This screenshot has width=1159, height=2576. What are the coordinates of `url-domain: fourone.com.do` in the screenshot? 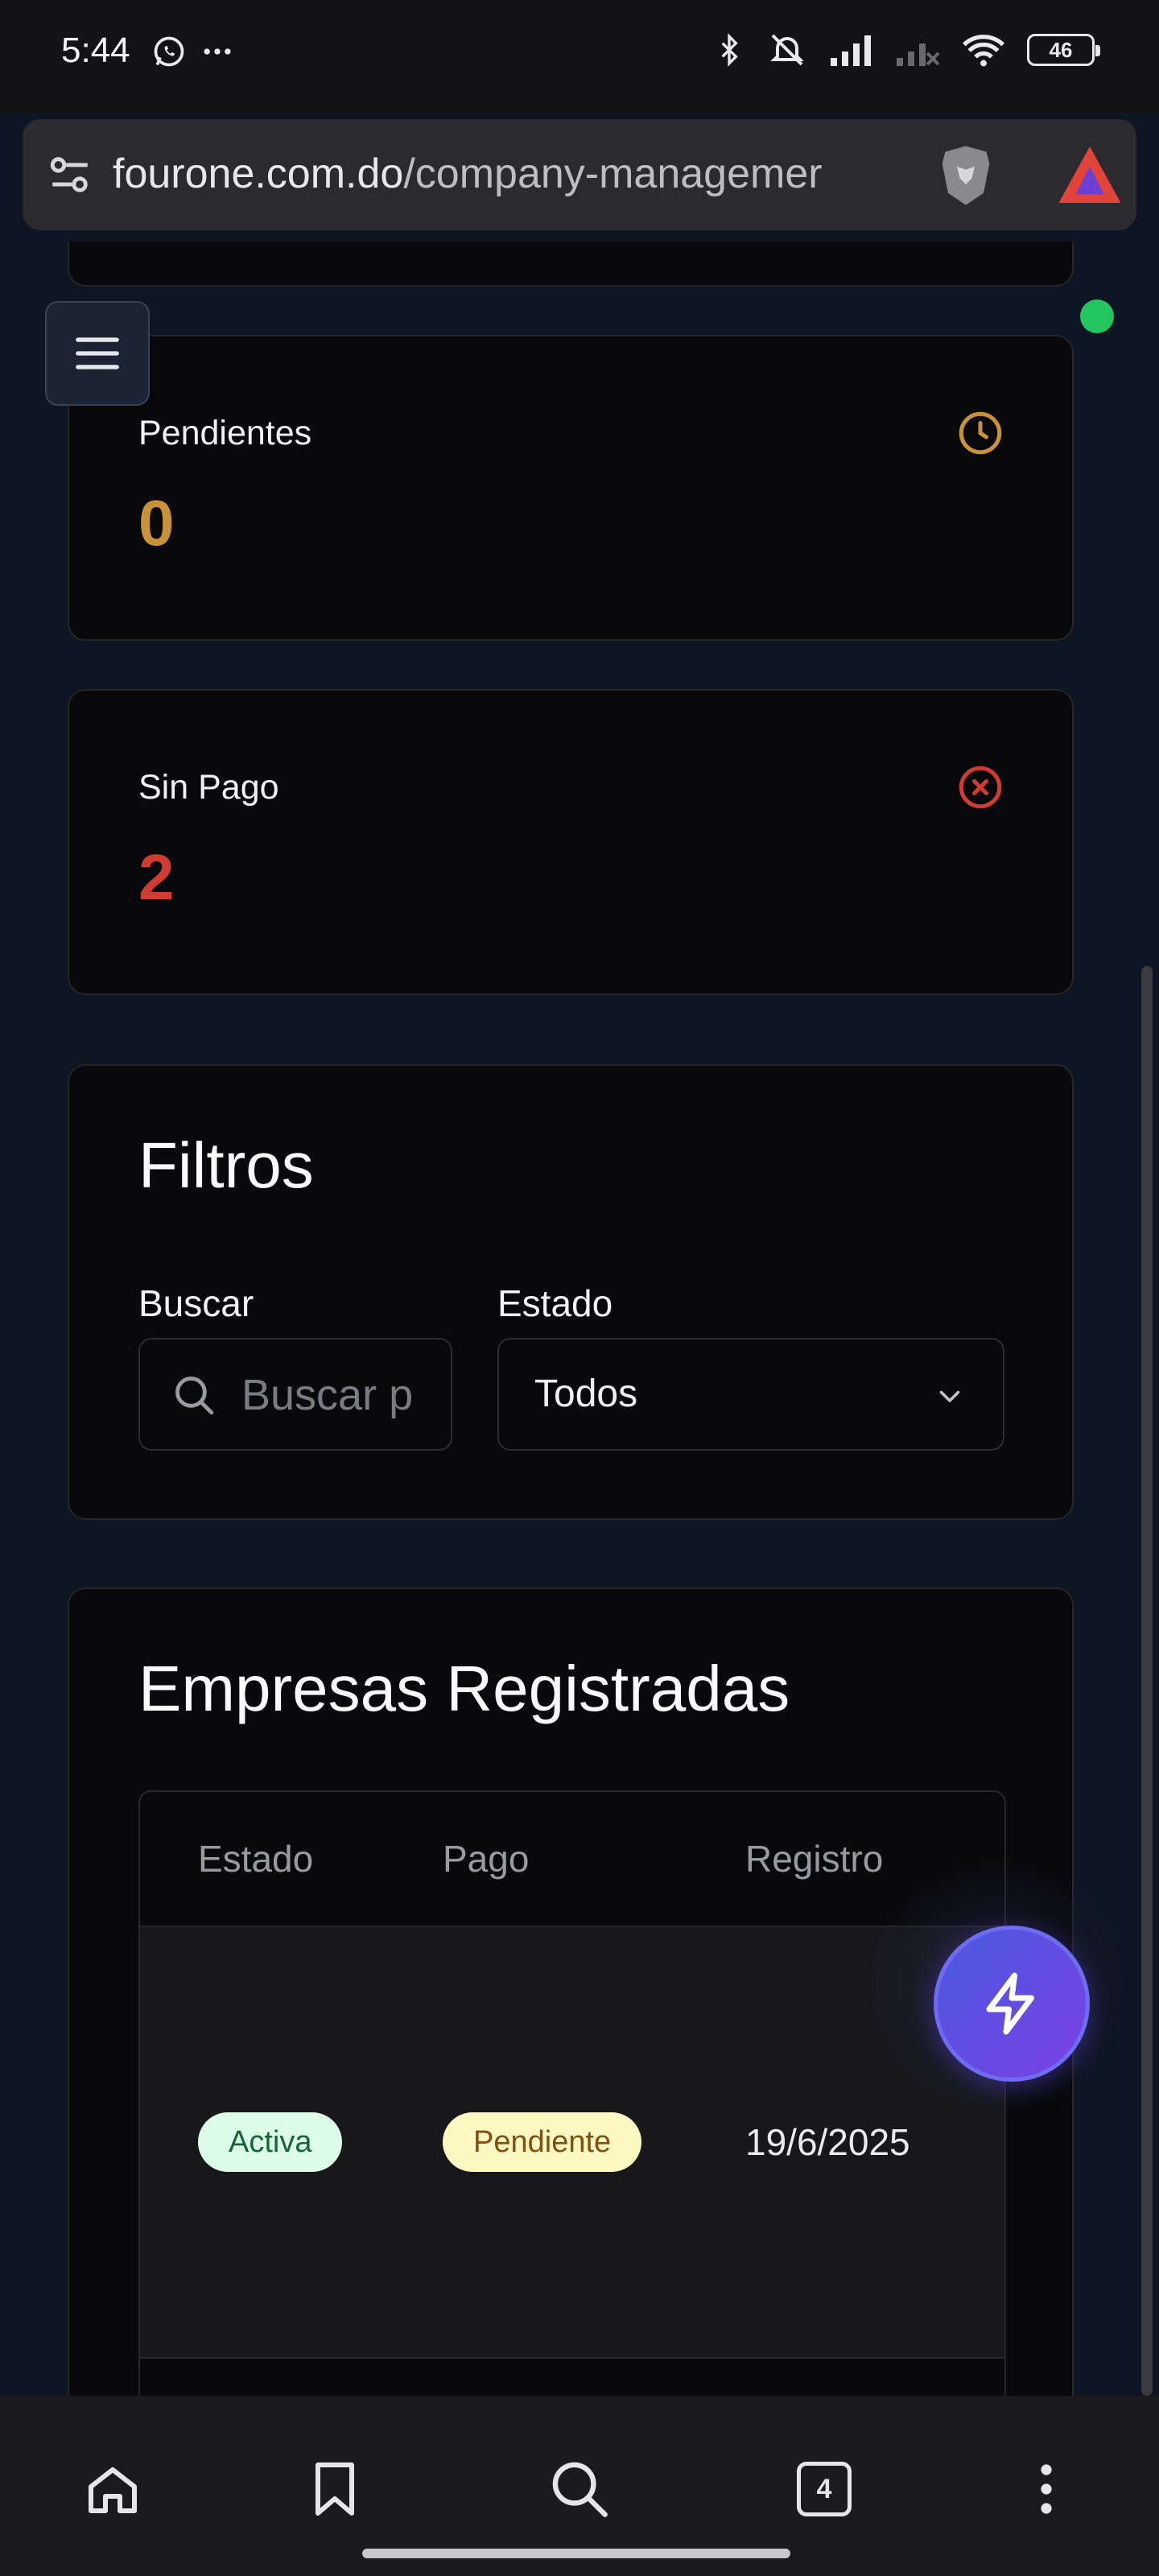 It's located at (258, 174).